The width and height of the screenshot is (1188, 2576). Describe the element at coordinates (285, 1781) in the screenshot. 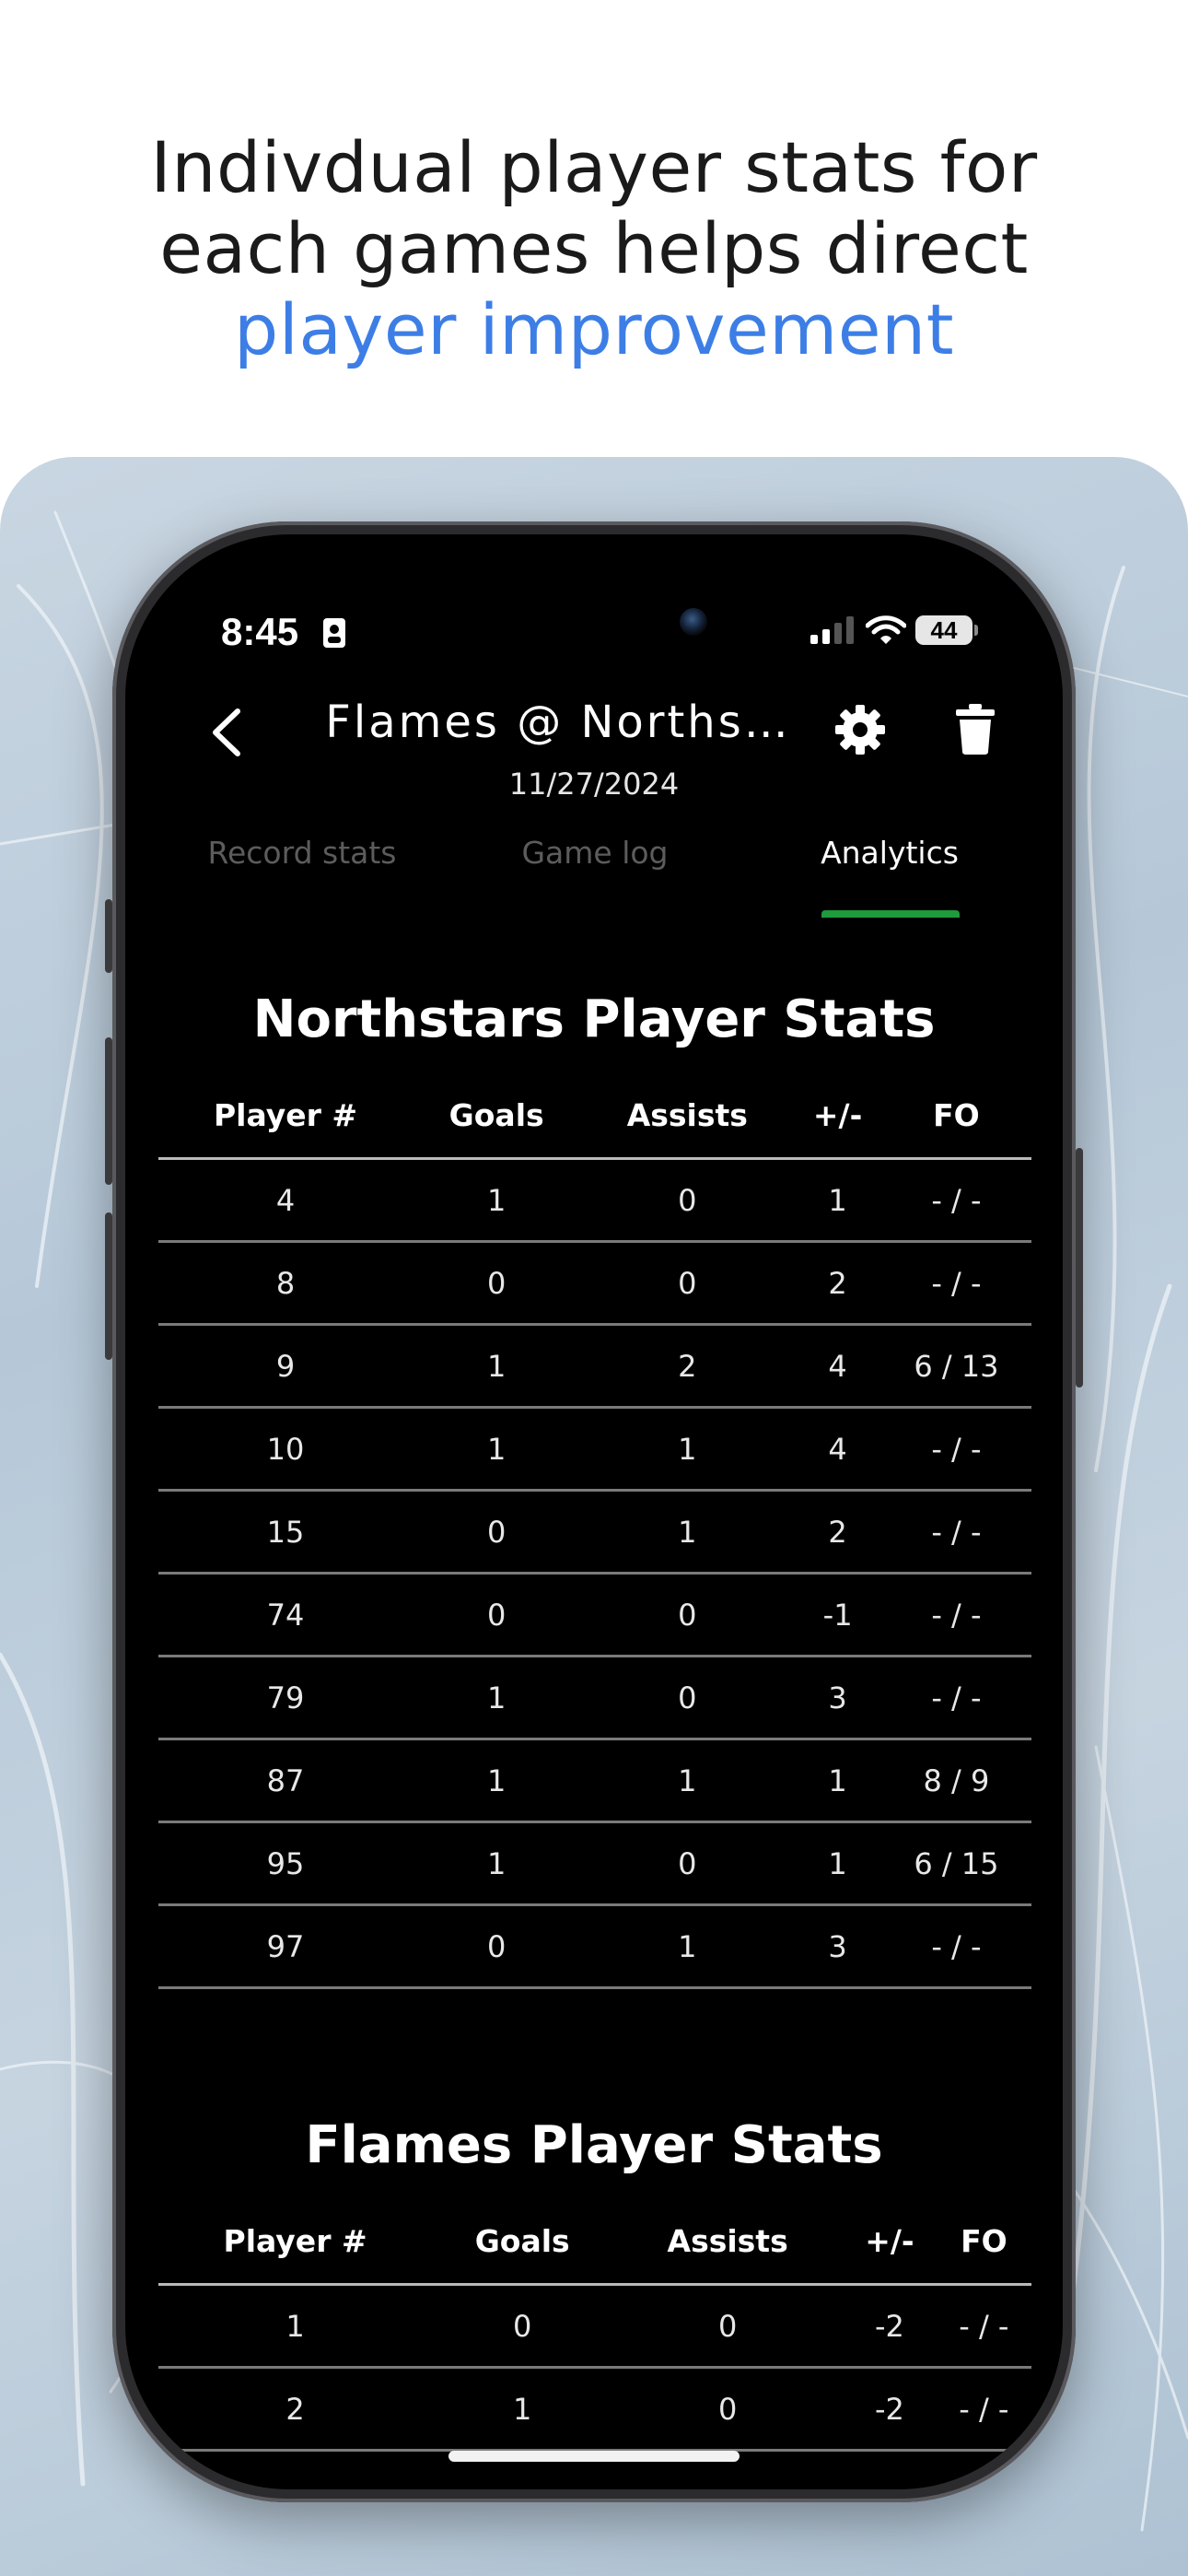

I see `table-cell: 87` at that location.